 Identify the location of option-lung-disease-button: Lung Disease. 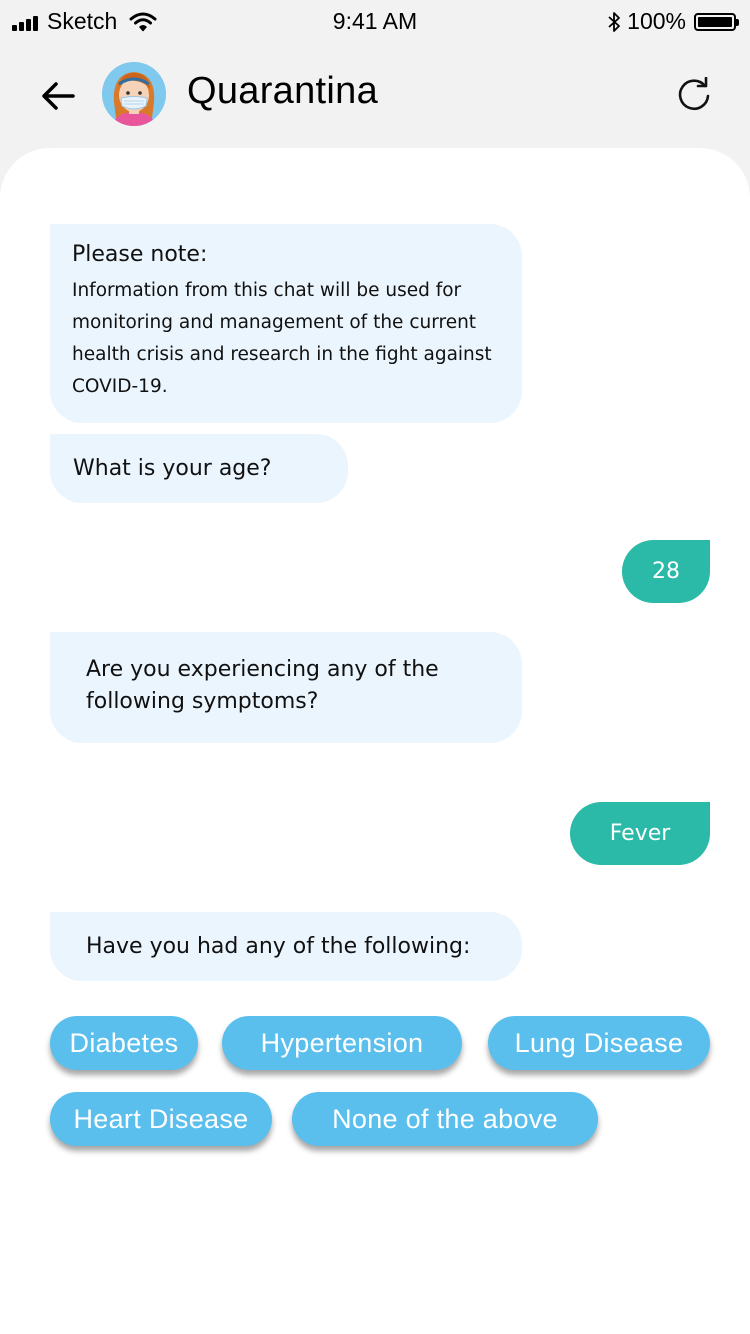
(599, 1043).